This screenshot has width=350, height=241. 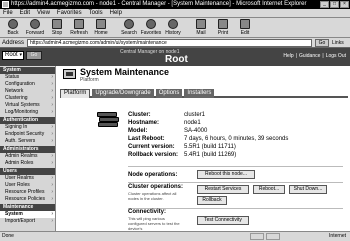 What do you see at coordinates (223, 189) in the screenshot?
I see `restart-services-button: Restart Services` at bounding box center [223, 189].